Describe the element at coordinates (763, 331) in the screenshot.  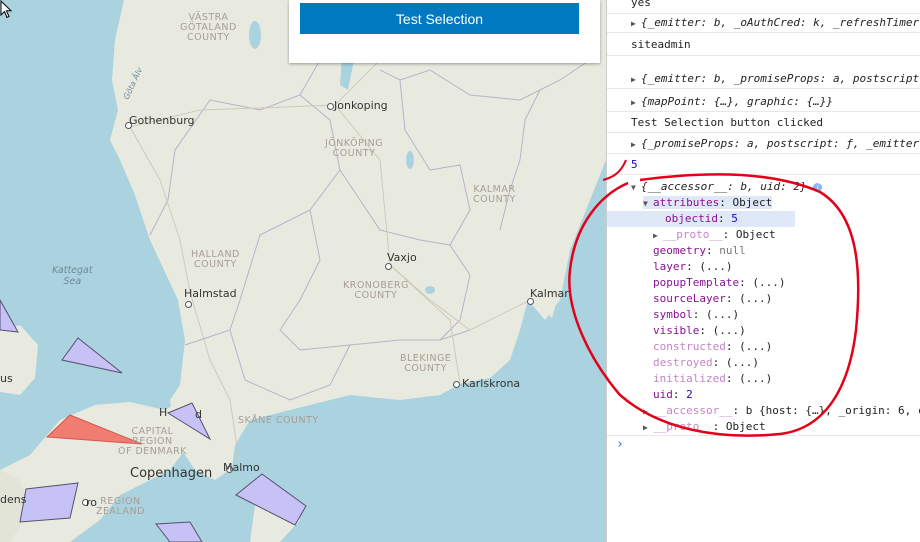
I see `console-prop-line: visible: (...)` at that location.